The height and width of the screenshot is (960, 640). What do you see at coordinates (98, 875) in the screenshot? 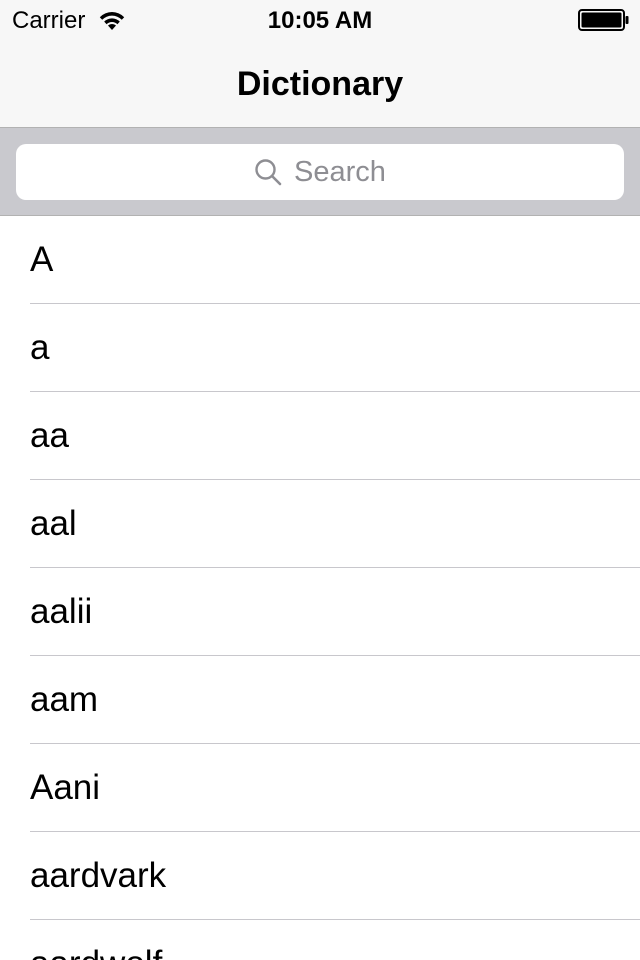
I see `list-item-label: aardvark` at bounding box center [98, 875].